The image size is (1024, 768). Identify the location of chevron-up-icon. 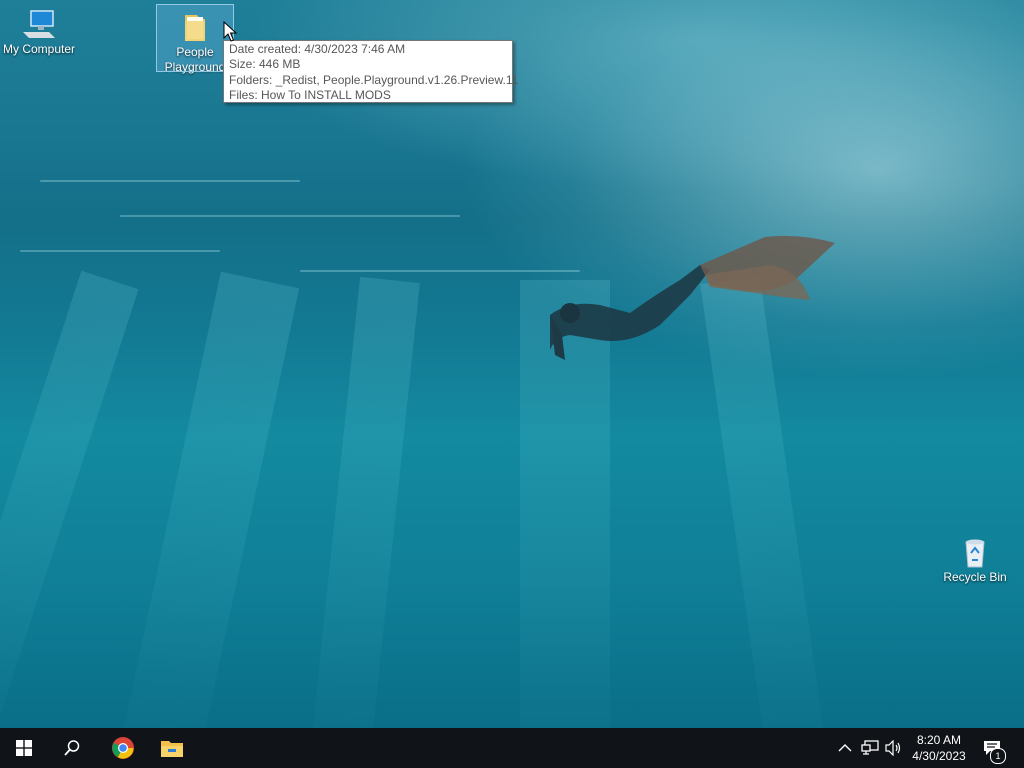
(845, 748).